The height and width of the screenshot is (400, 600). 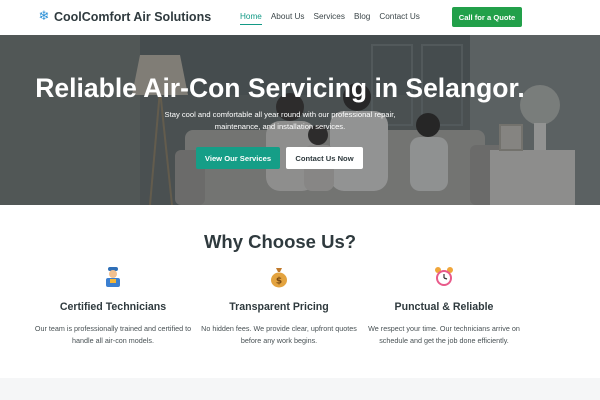 I want to click on feature-title: Transparent Pricing, so click(x=279, y=307).